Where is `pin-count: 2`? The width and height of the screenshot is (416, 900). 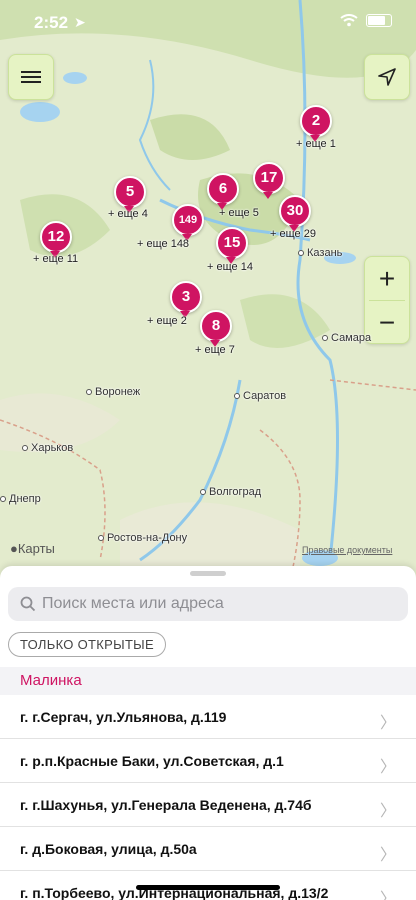
pin-count: 2 is located at coordinates (316, 121).